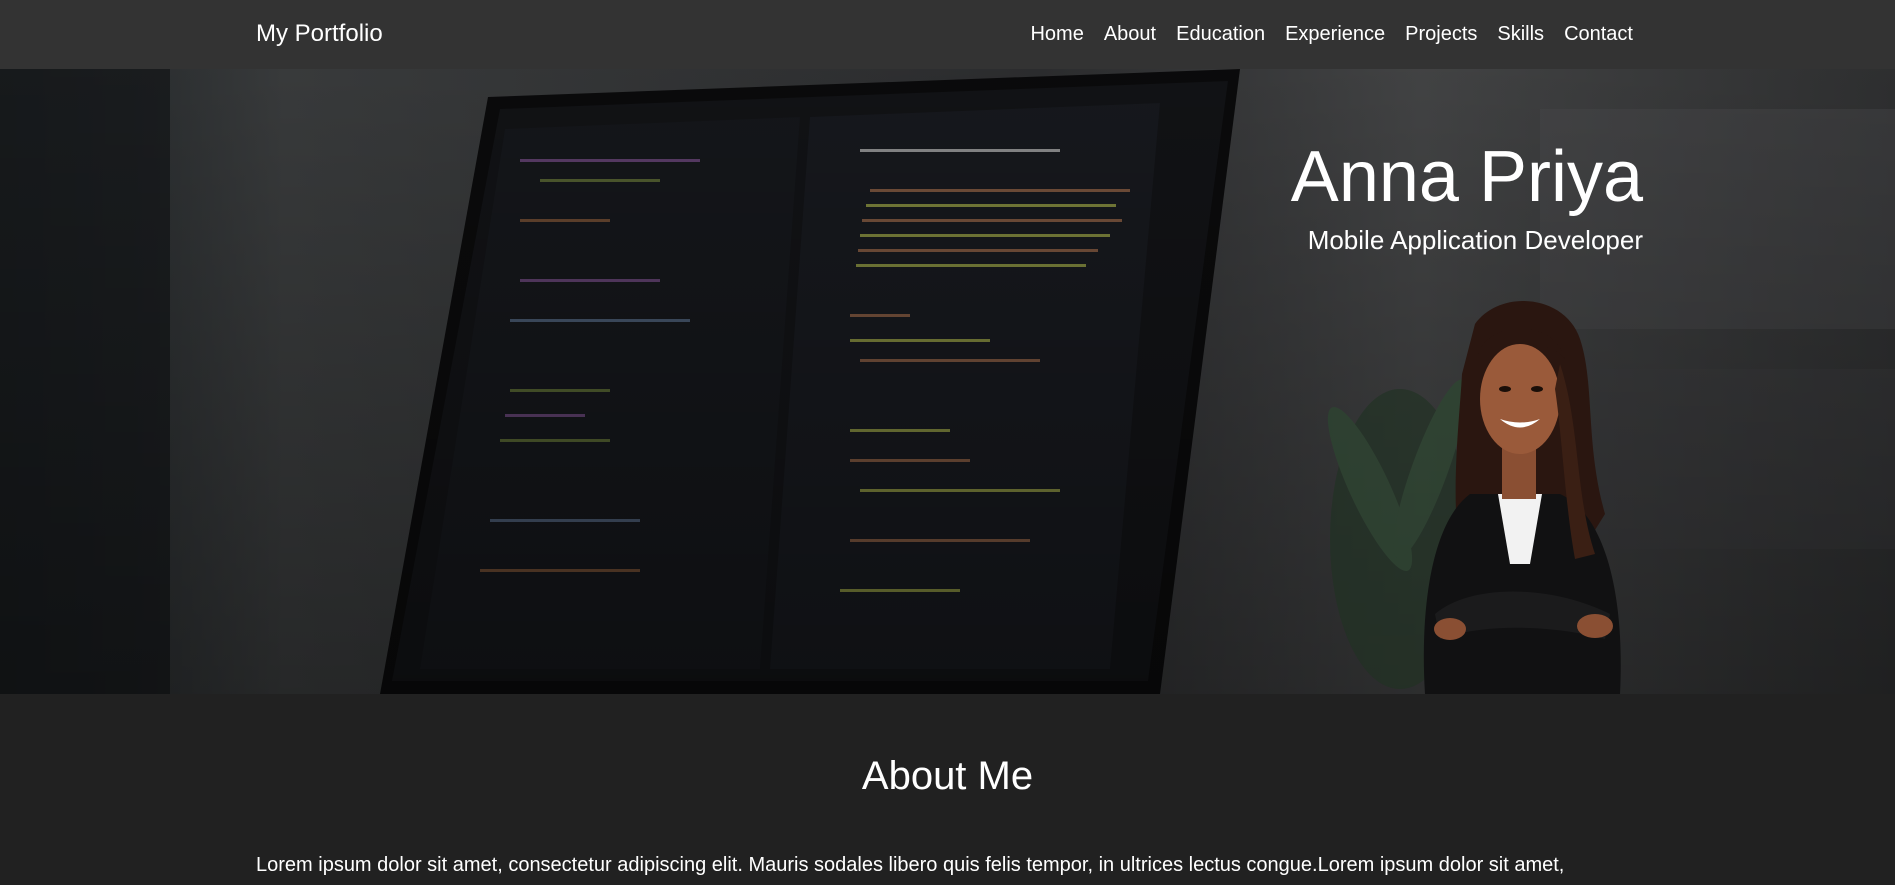 The height and width of the screenshot is (885, 1895). I want to click on nav-link-education: Education, so click(1220, 34).